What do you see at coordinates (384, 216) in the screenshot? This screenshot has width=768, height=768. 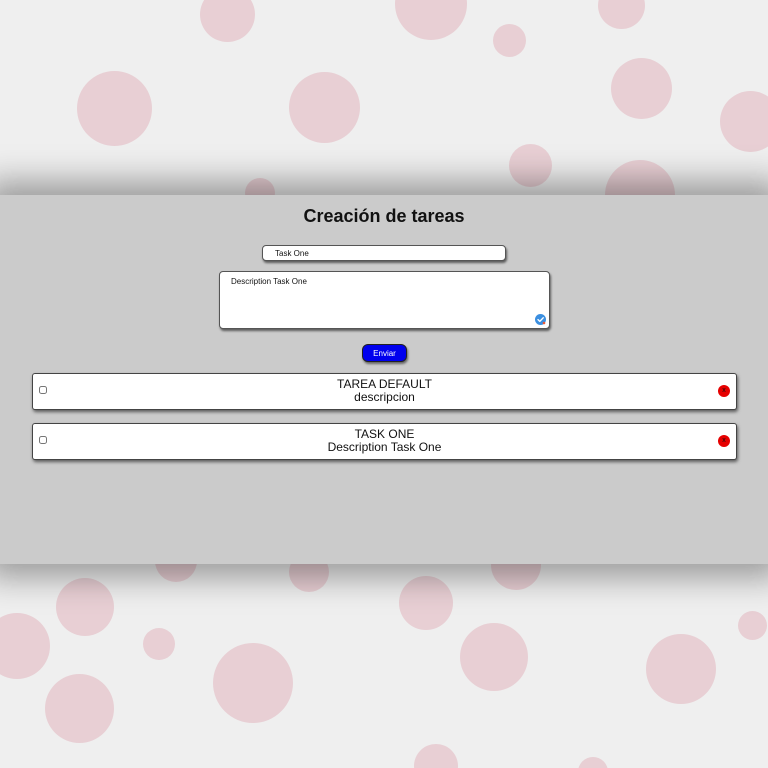 I see `page-title: Creación de tareas` at bounding box center [384, 216].